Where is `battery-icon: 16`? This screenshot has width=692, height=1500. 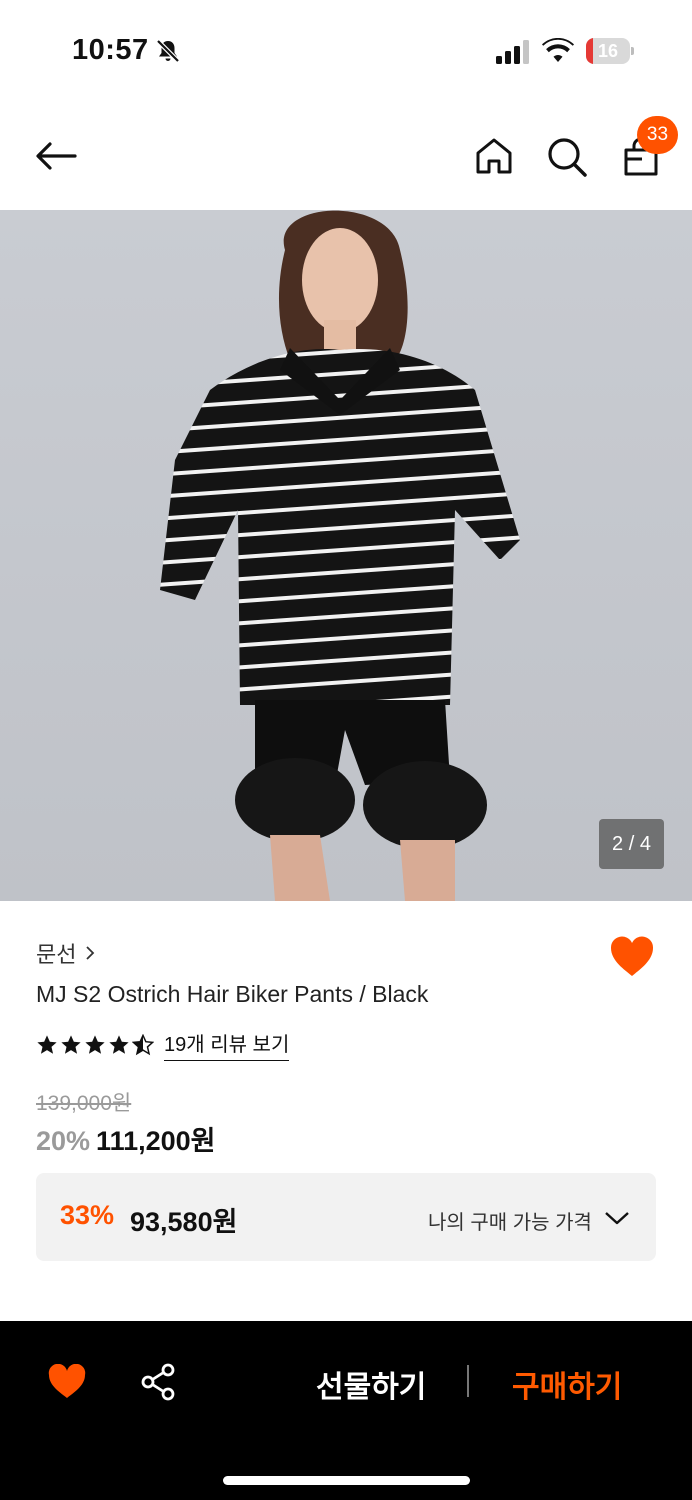 battery-icon: 16 is located at coordinates (608, 51).